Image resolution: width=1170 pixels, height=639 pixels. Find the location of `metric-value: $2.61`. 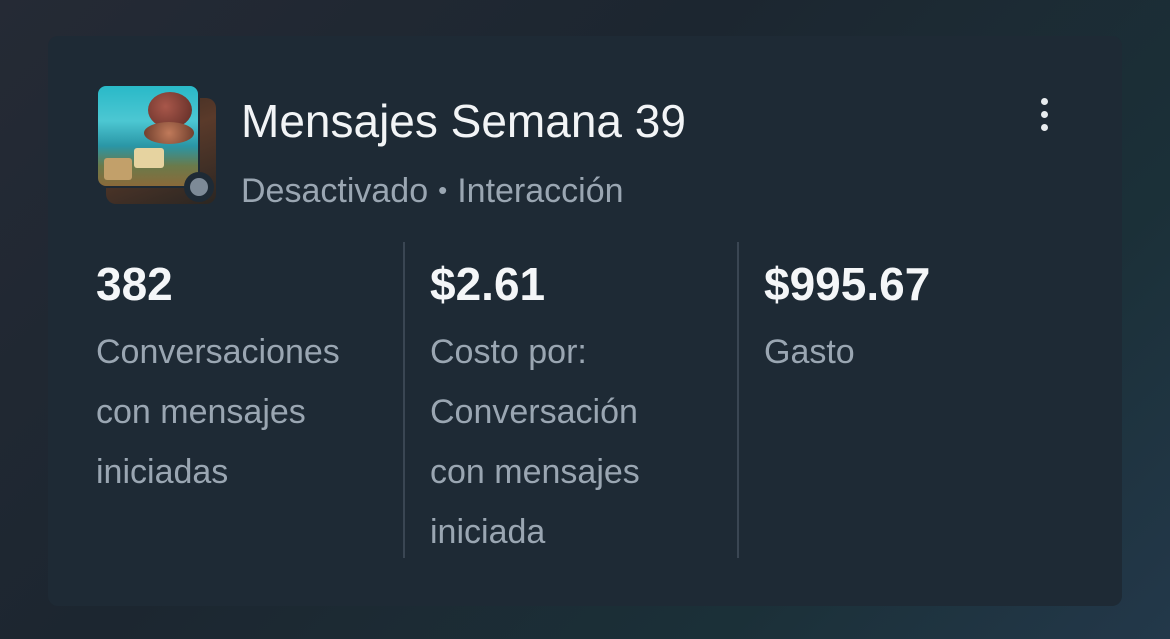

metric-value: $2.61 is located at coordinates (488, 284).